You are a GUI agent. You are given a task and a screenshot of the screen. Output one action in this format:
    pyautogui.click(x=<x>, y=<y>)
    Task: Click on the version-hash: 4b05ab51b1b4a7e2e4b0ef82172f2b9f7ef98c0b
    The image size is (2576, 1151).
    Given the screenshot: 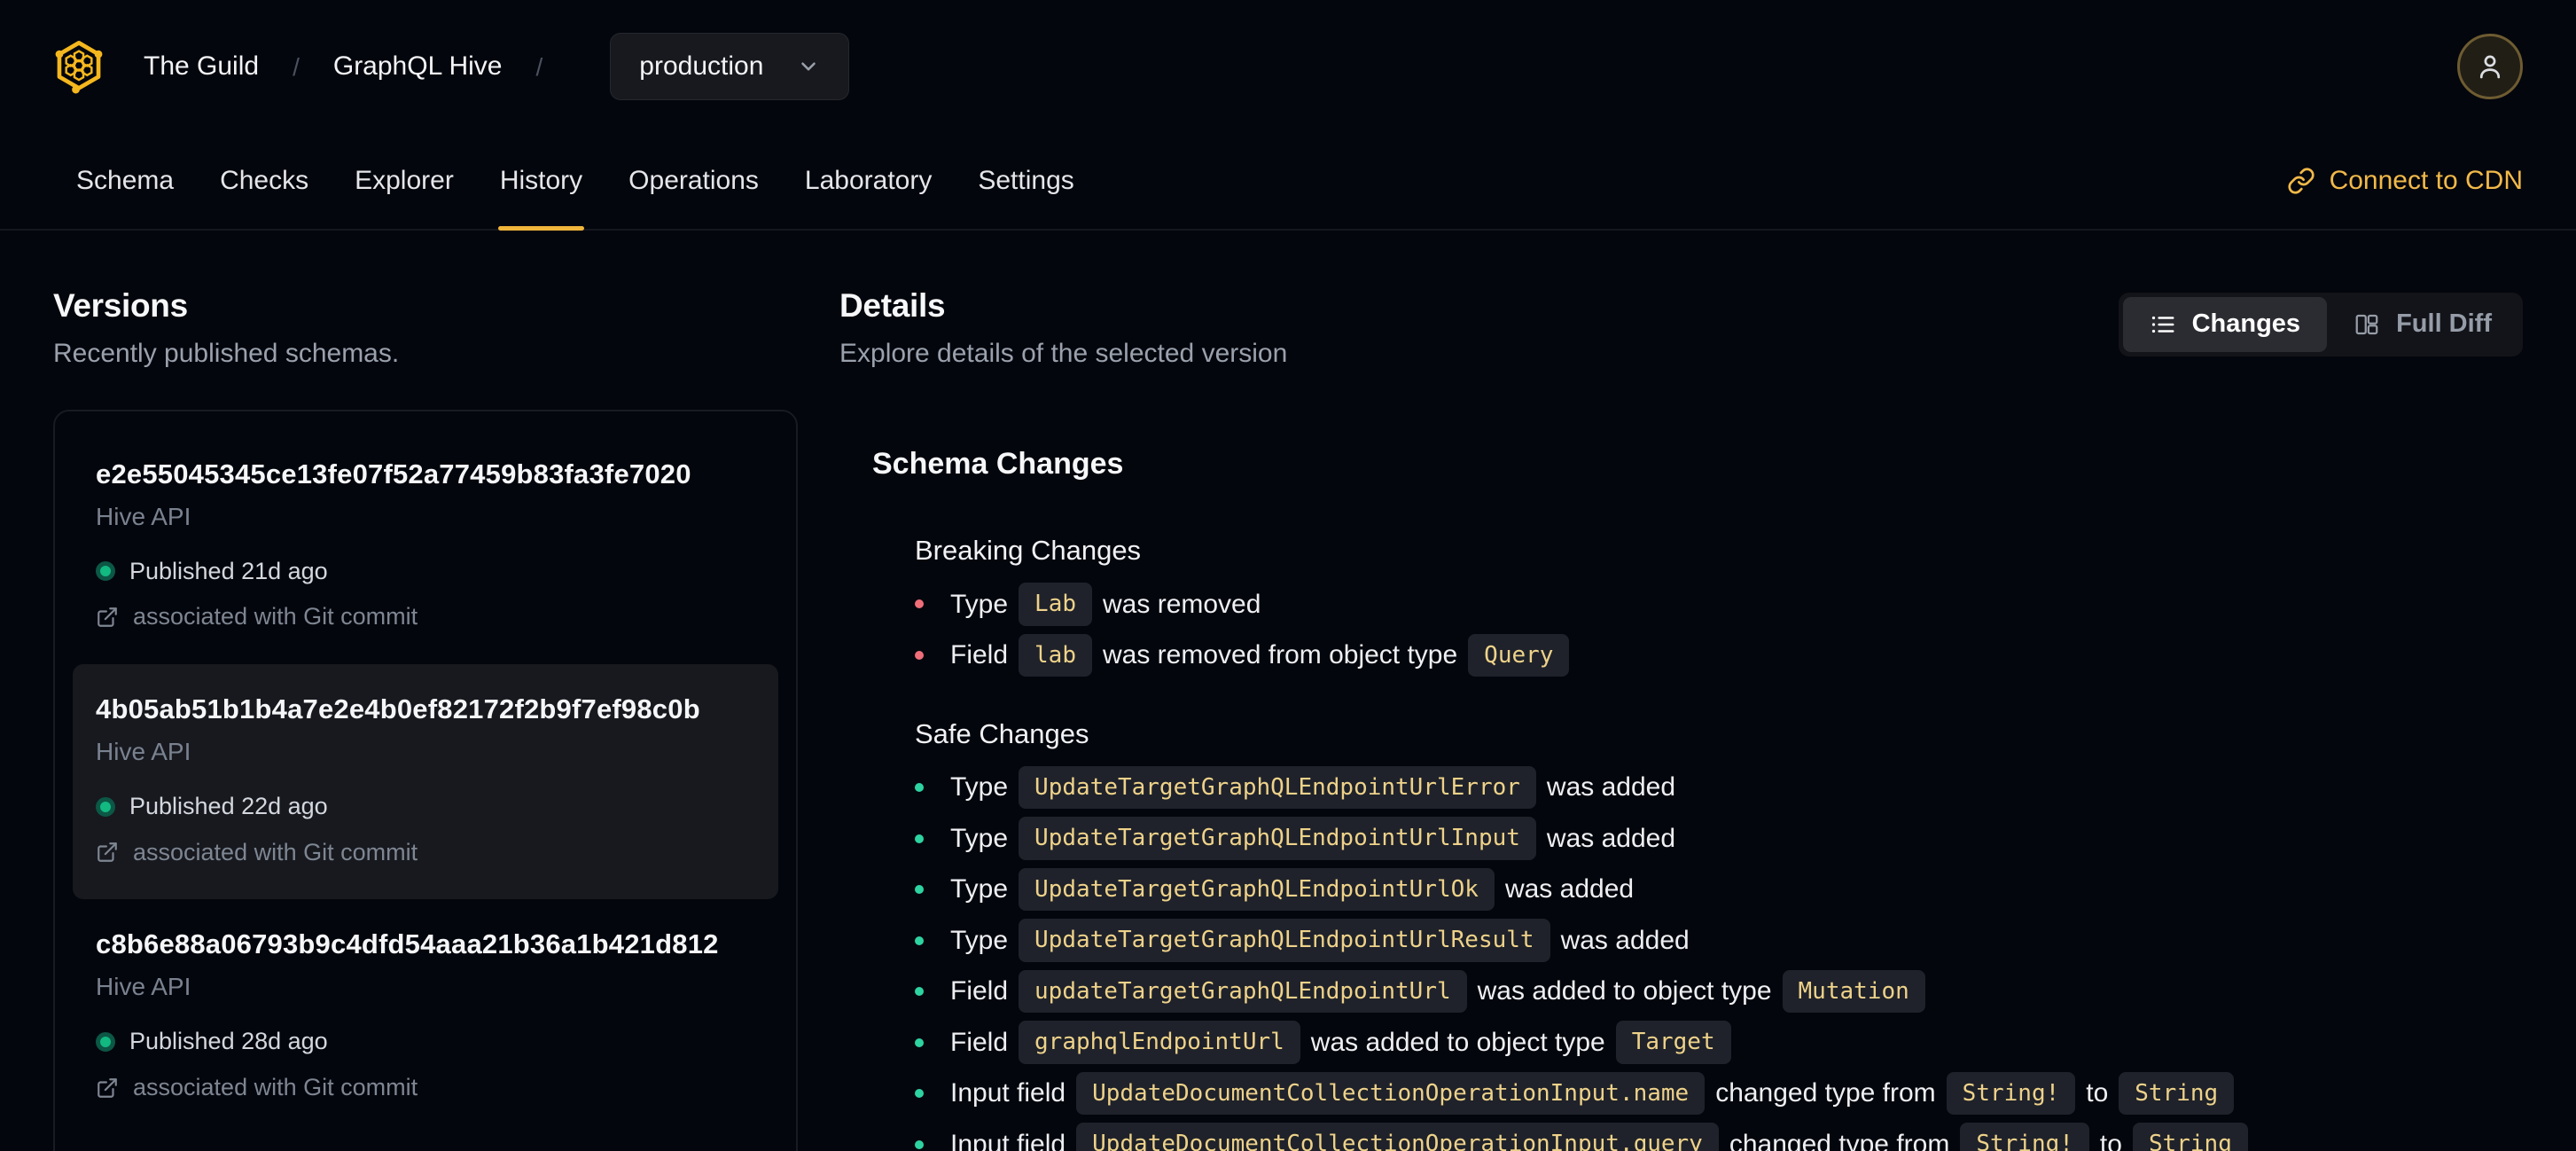 What is the action you would take?
    pyautogui.click(x=398, y=708)
    